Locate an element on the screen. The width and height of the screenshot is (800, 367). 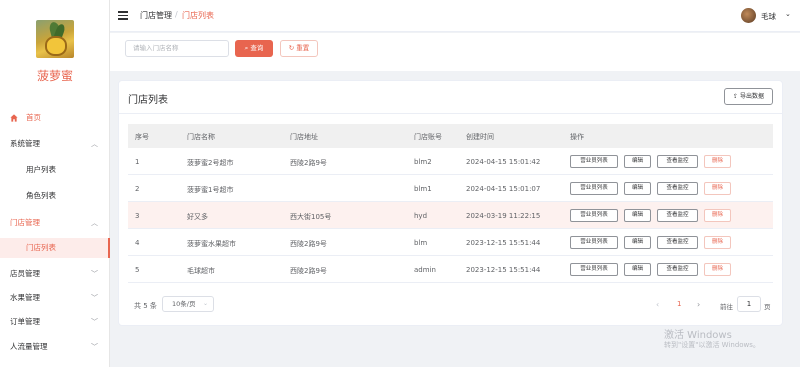
user-name: 毛球 is located at coordinates (768, 16).